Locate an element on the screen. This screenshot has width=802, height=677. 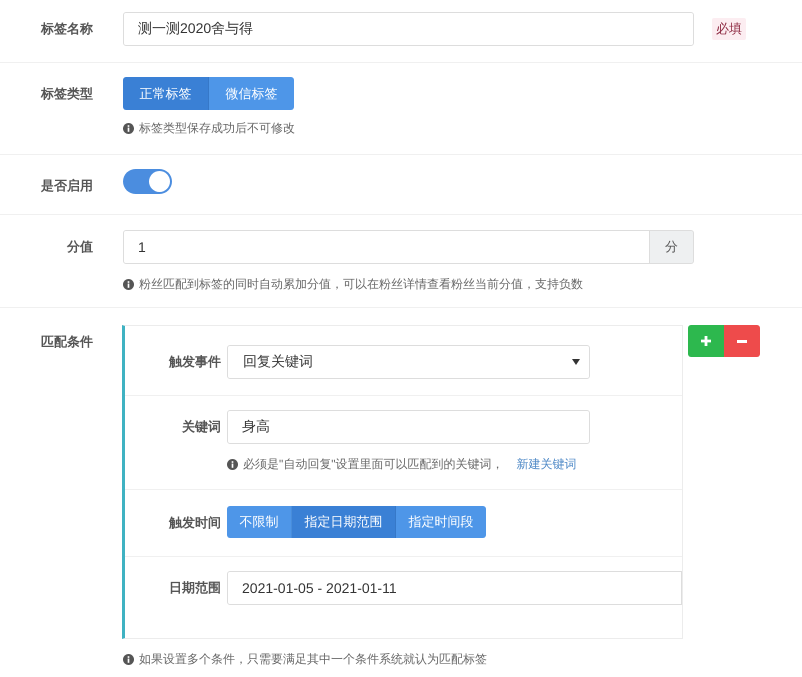
field-label: 日期范围 is located at coordinates (194, 588).